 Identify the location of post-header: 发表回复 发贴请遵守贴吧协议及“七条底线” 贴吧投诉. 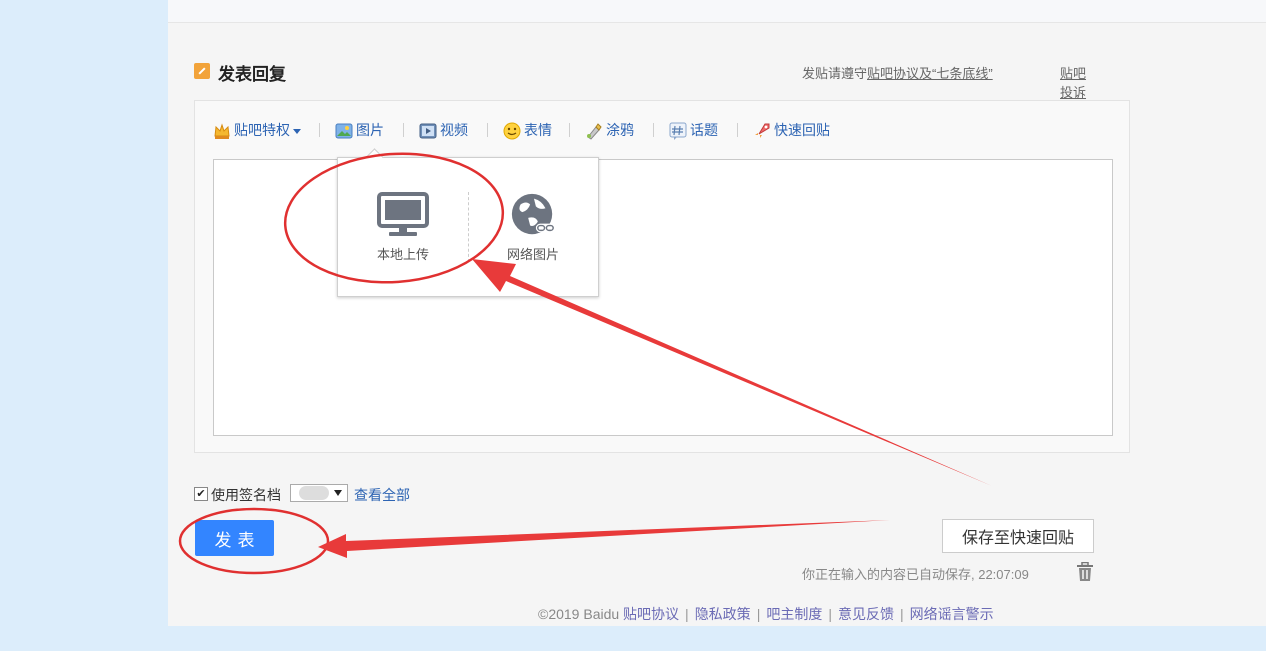
(644, 80).